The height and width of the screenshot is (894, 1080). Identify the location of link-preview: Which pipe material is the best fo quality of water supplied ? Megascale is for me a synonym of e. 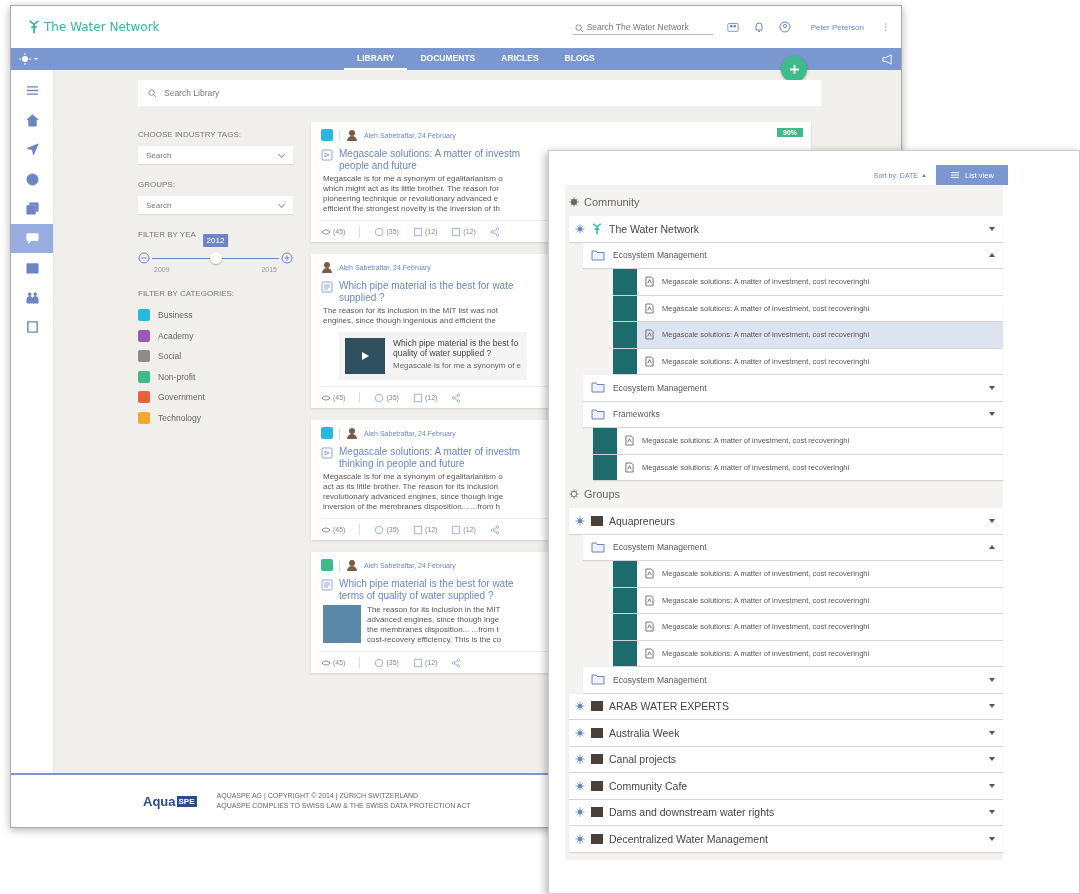
(433, 356).